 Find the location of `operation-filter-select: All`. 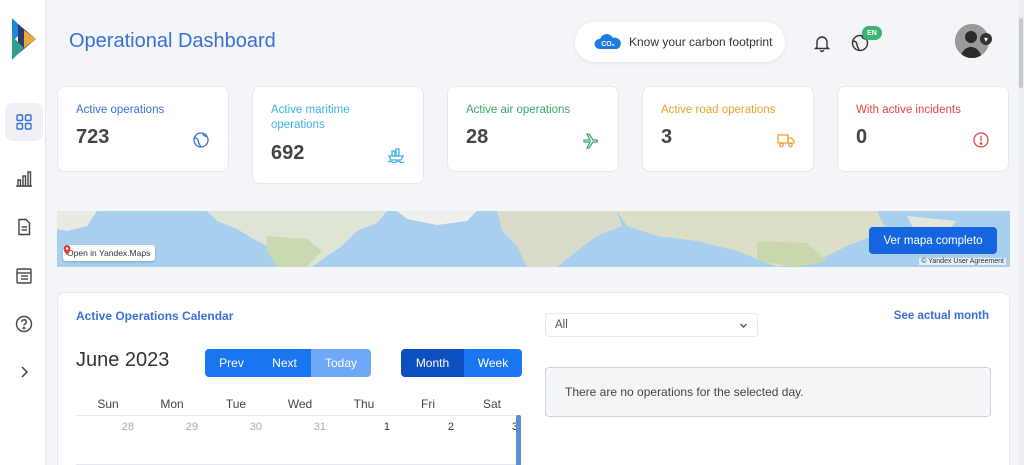

operation-filter-select: All is located at coordinates (651, 325).